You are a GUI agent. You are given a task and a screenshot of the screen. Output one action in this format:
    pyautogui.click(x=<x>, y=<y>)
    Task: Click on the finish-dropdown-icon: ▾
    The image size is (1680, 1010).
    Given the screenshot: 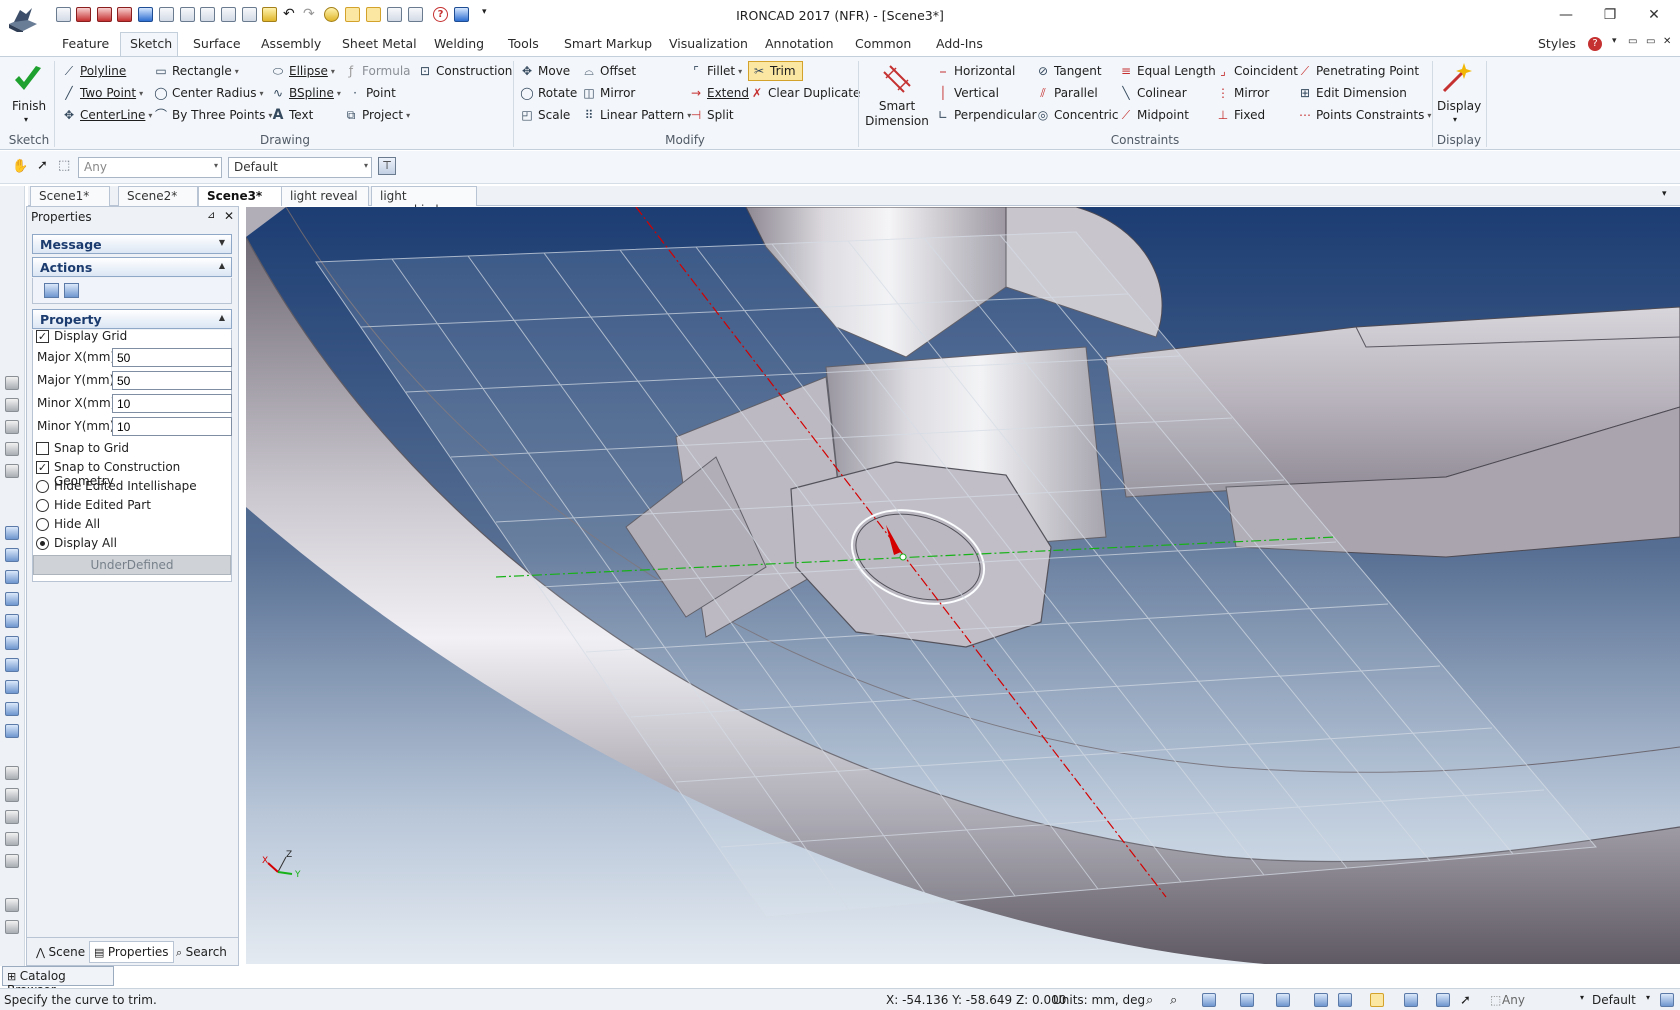 What is the action you would take?
    pyautogui.click(x=26, y=119)
    